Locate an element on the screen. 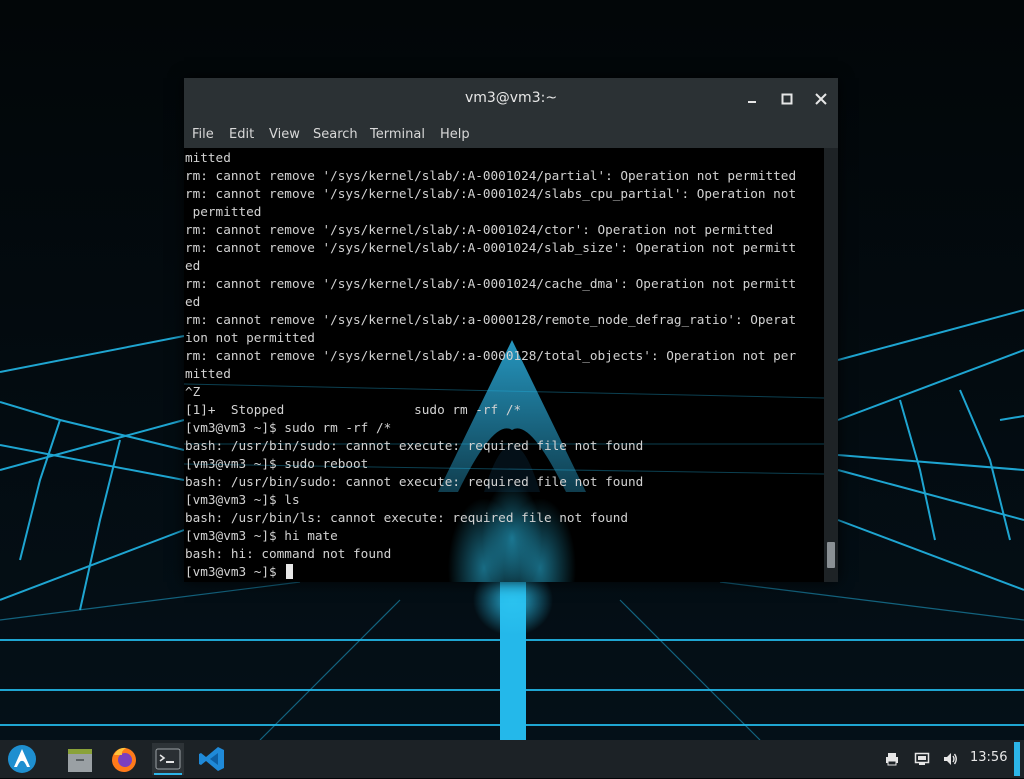 The width and height of the screenshot is (1024, 779). maximize-icon is located at coordinates (787, 99).